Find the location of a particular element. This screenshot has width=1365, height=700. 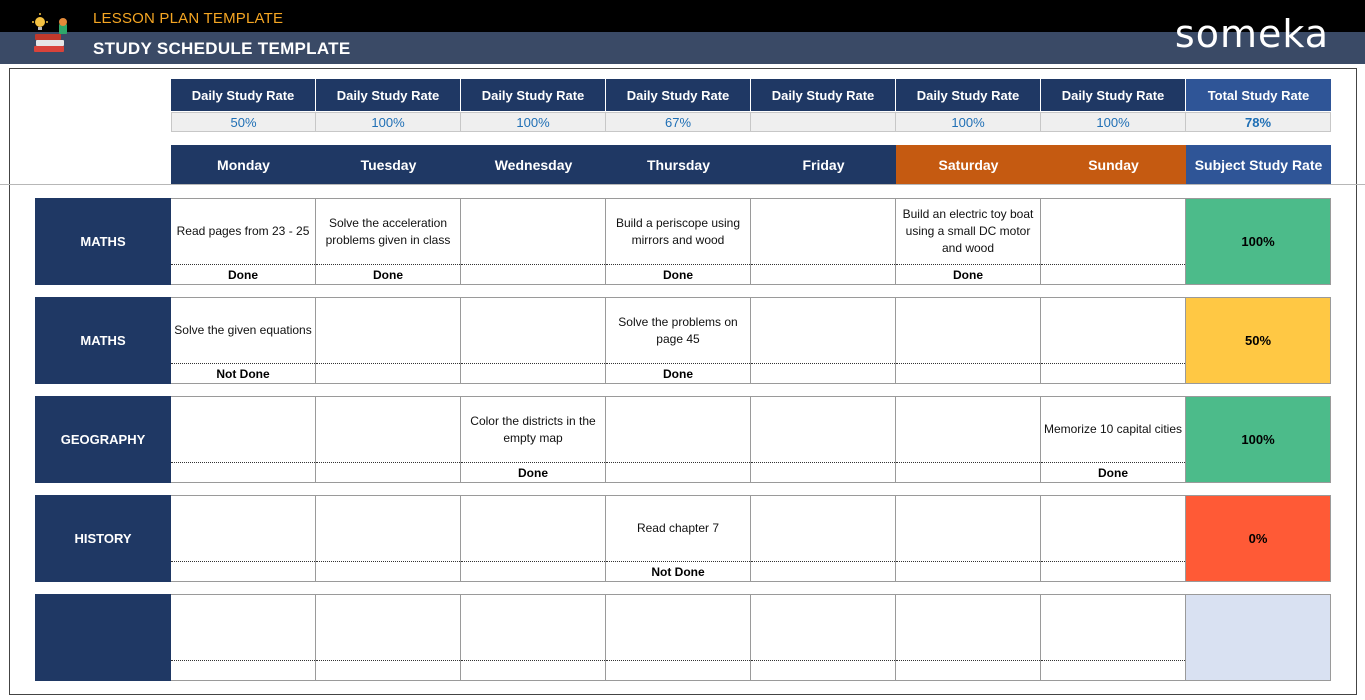

subject-name-1: MATHS is located at coordinates (103, 241).